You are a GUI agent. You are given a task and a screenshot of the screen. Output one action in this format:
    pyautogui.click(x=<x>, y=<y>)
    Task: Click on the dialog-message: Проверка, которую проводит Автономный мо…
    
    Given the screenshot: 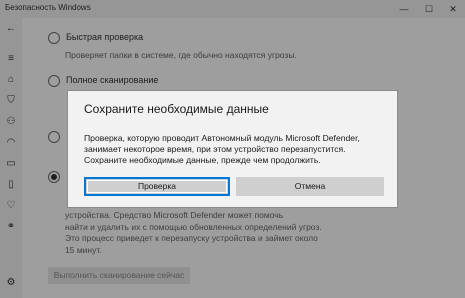 What is the action you would take?
    pyautogui.click(x=222, y=149)
    